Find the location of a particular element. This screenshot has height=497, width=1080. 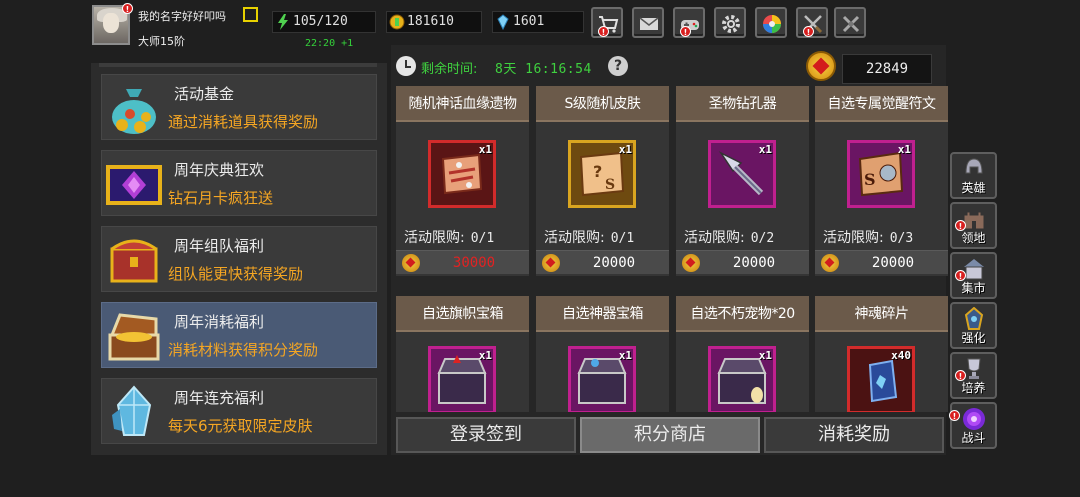

tab-daily-login: 登录签到 is located at coordinates (486, 435).